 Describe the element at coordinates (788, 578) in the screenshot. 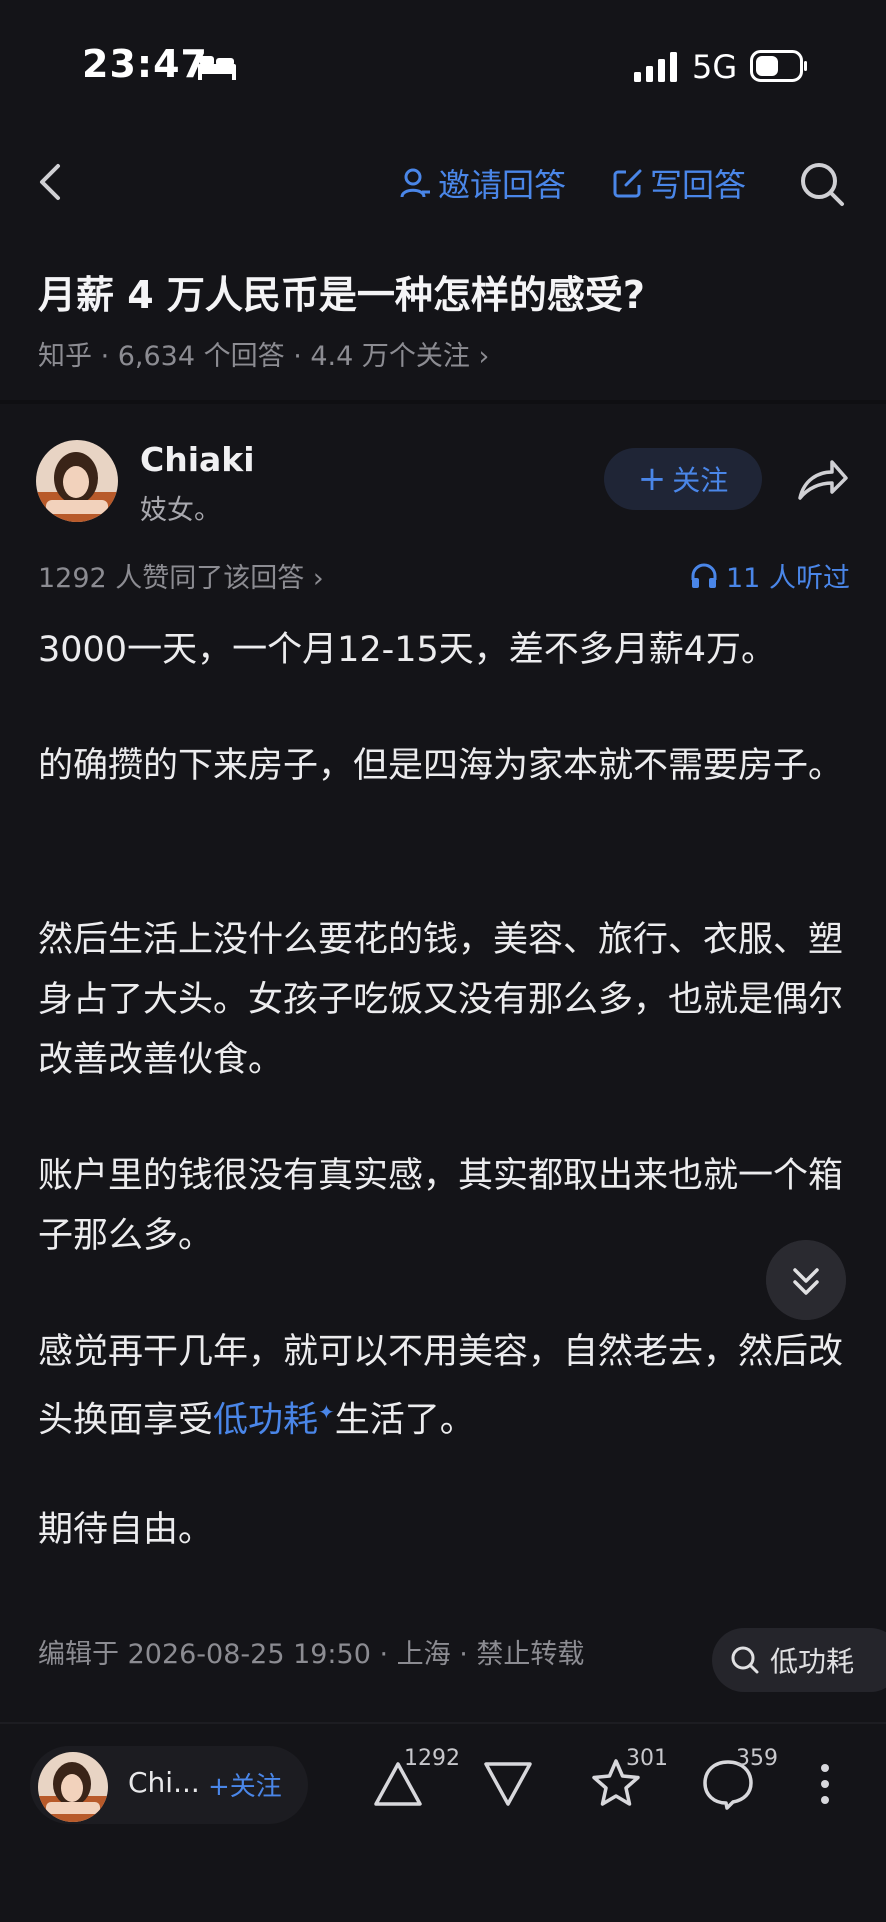

I see `listen-label: 11 人听过` at that location.